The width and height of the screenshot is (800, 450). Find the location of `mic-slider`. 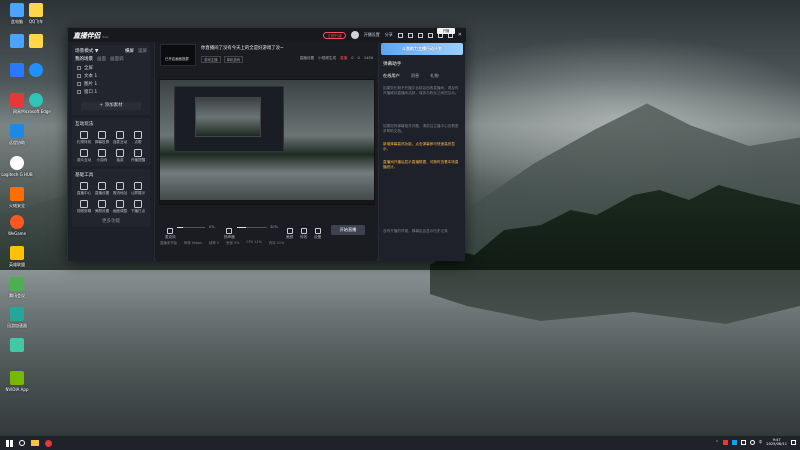

mic-slider is located at coordinates (191, 227).